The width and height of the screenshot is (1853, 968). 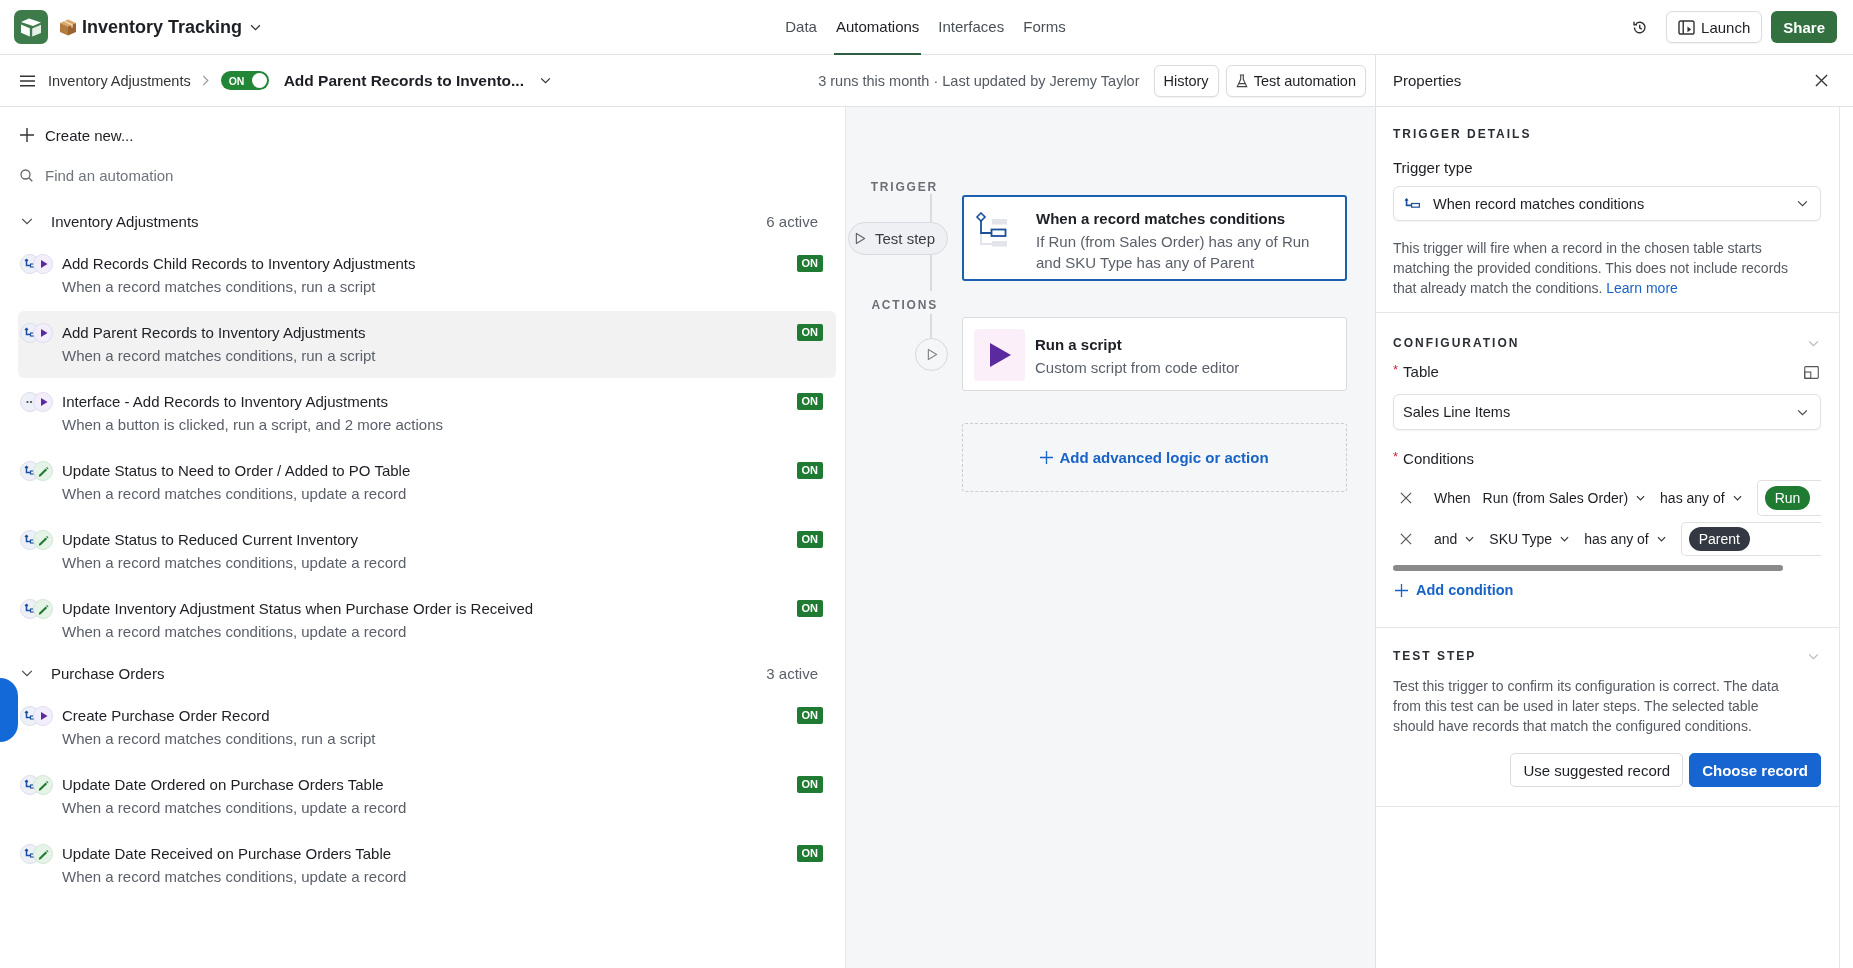 What do you see at coordinates (971, 27) in the screenshot?
I see `nav-tab: Interfaces` at bounding box center [971, 27].